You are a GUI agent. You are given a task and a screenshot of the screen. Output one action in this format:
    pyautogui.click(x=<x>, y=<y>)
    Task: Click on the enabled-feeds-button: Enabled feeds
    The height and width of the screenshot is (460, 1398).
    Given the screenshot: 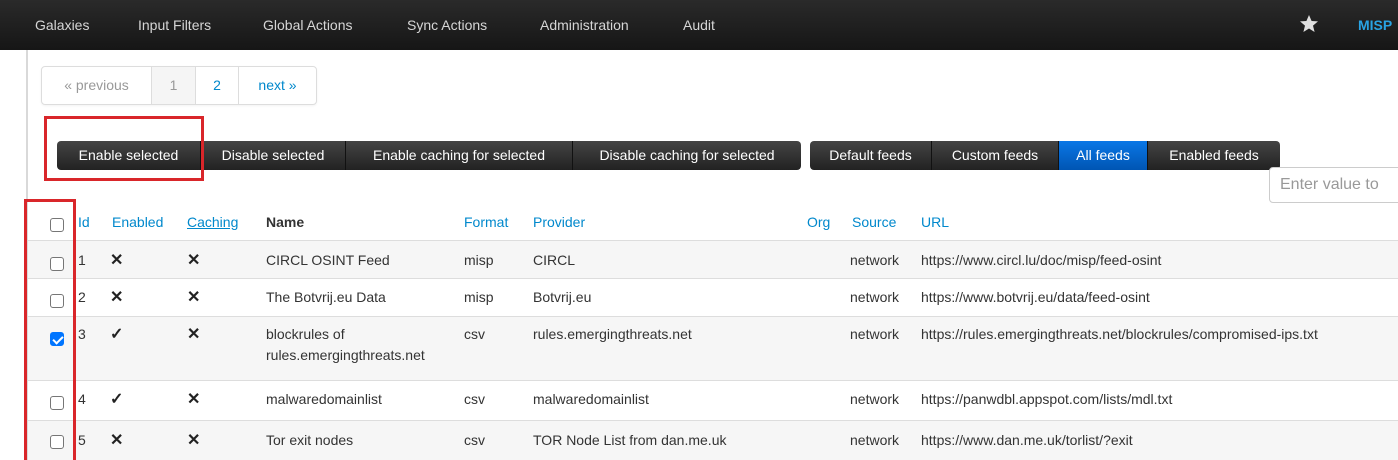 What is the action you would take?
    pyautogui.click(x=1214, y=155)
    